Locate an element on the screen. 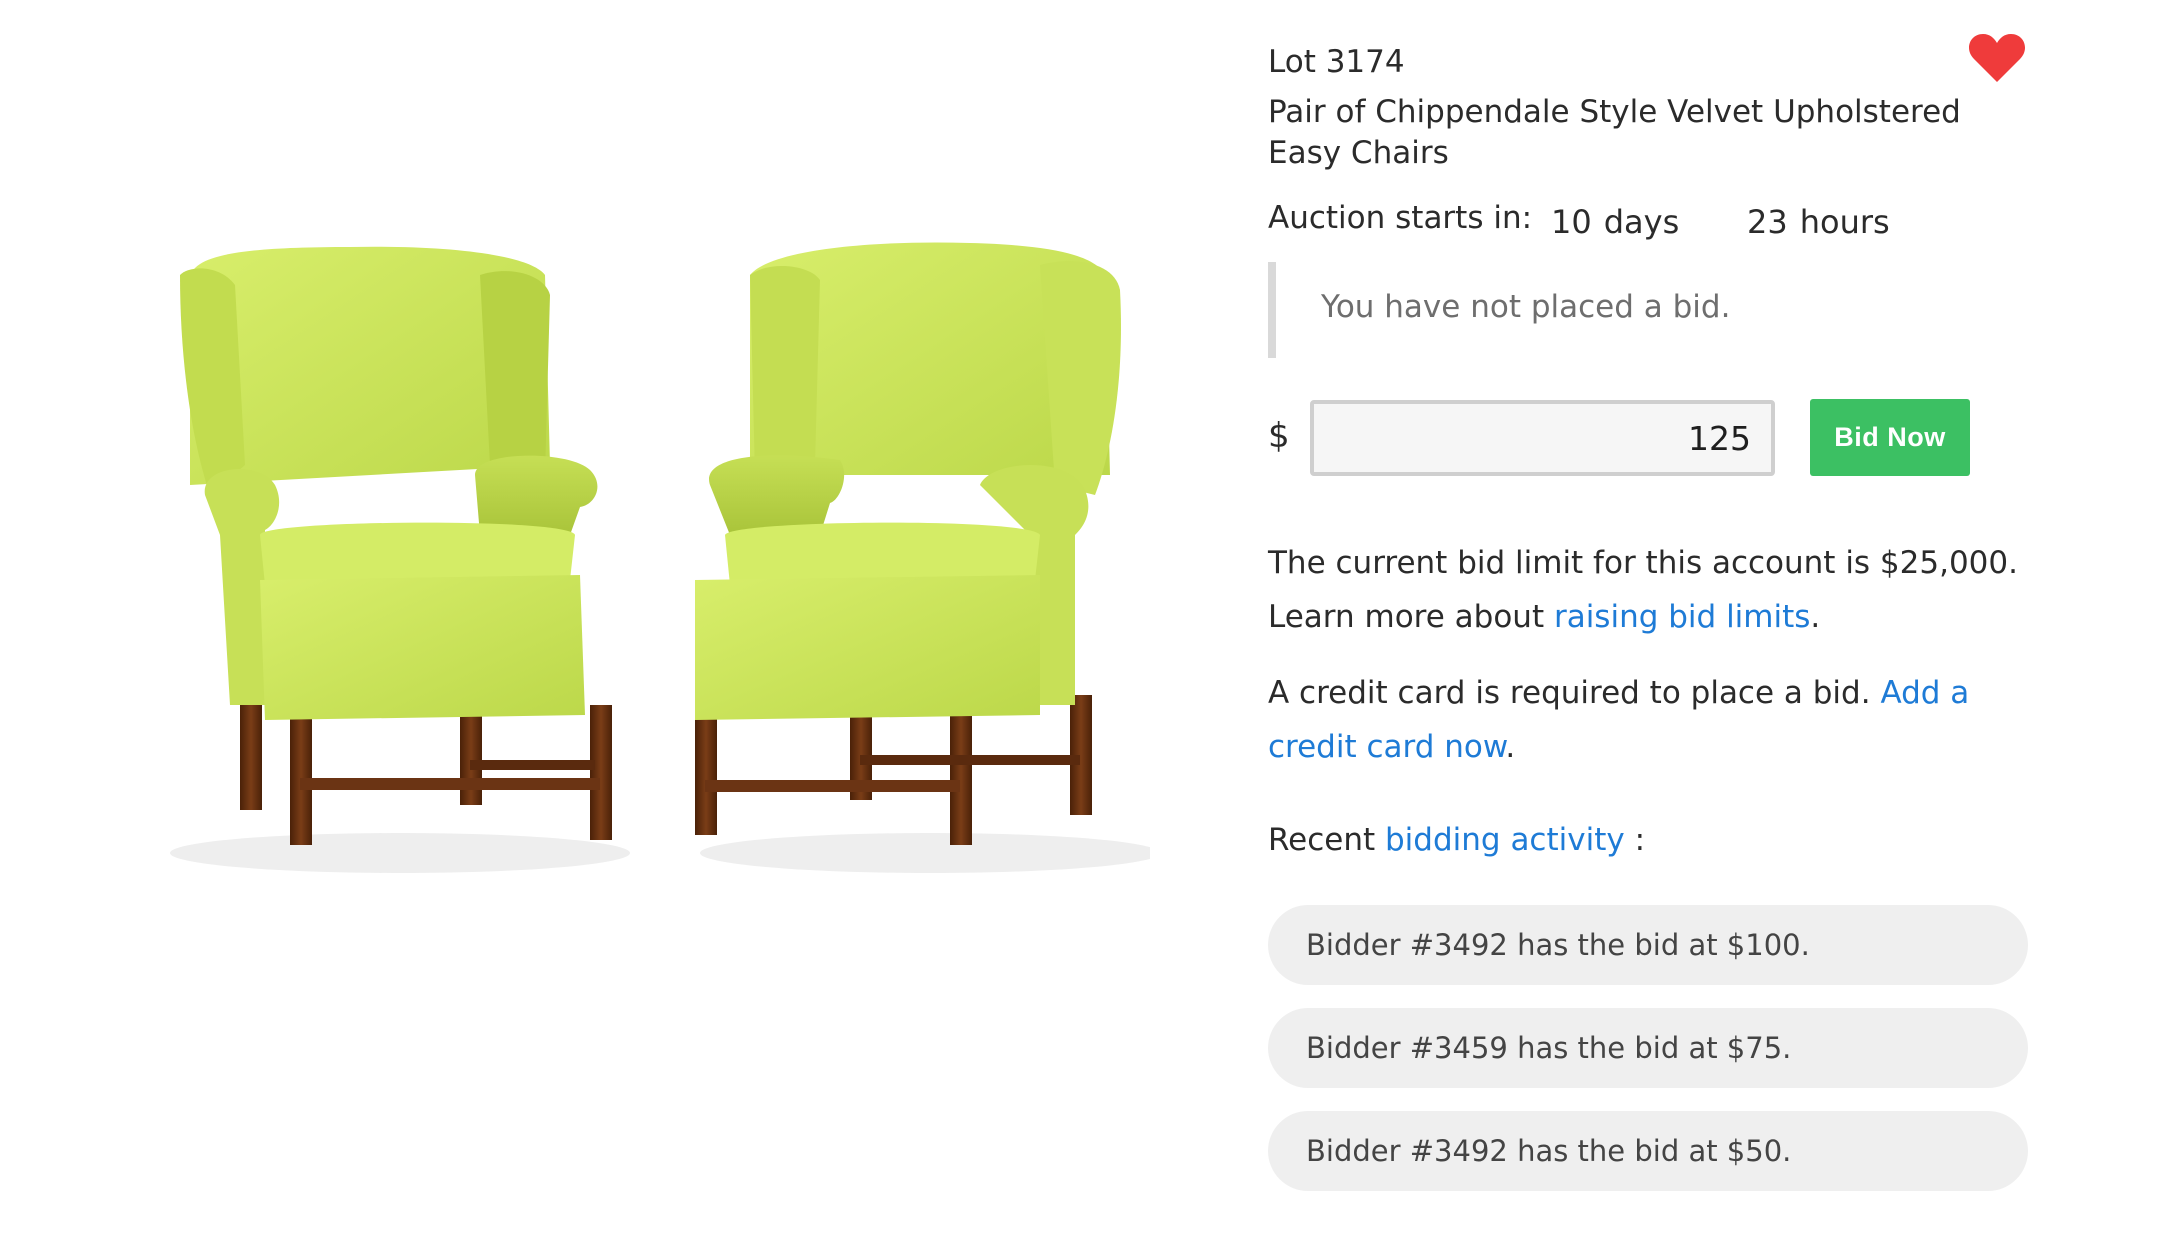 Image resolution: width=2162 pixels, height=1234 pixels. learn-more-line: Learn more about raising bid limits. is located at coordinates (1653, 617).